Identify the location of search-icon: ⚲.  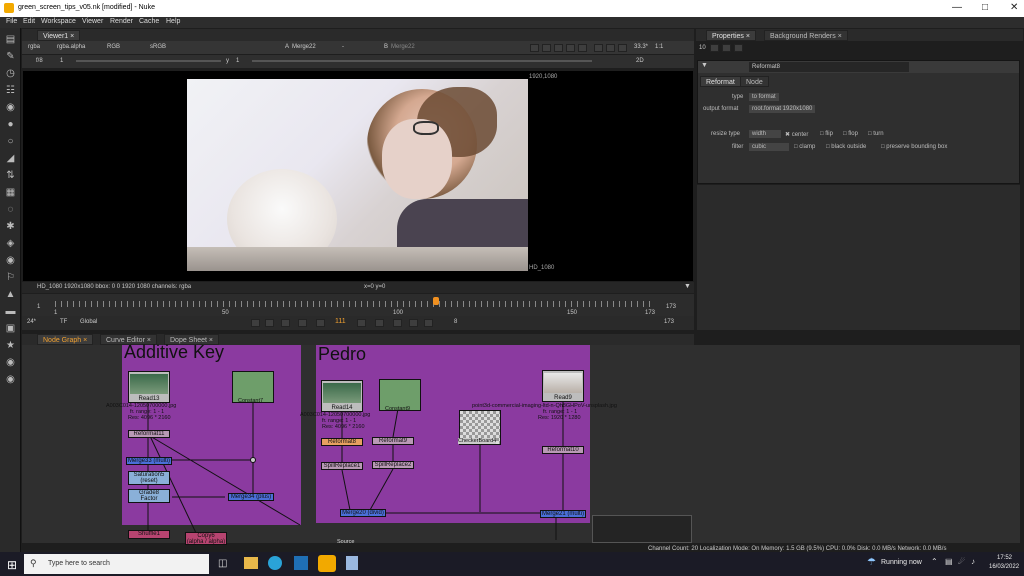
(33, 563).